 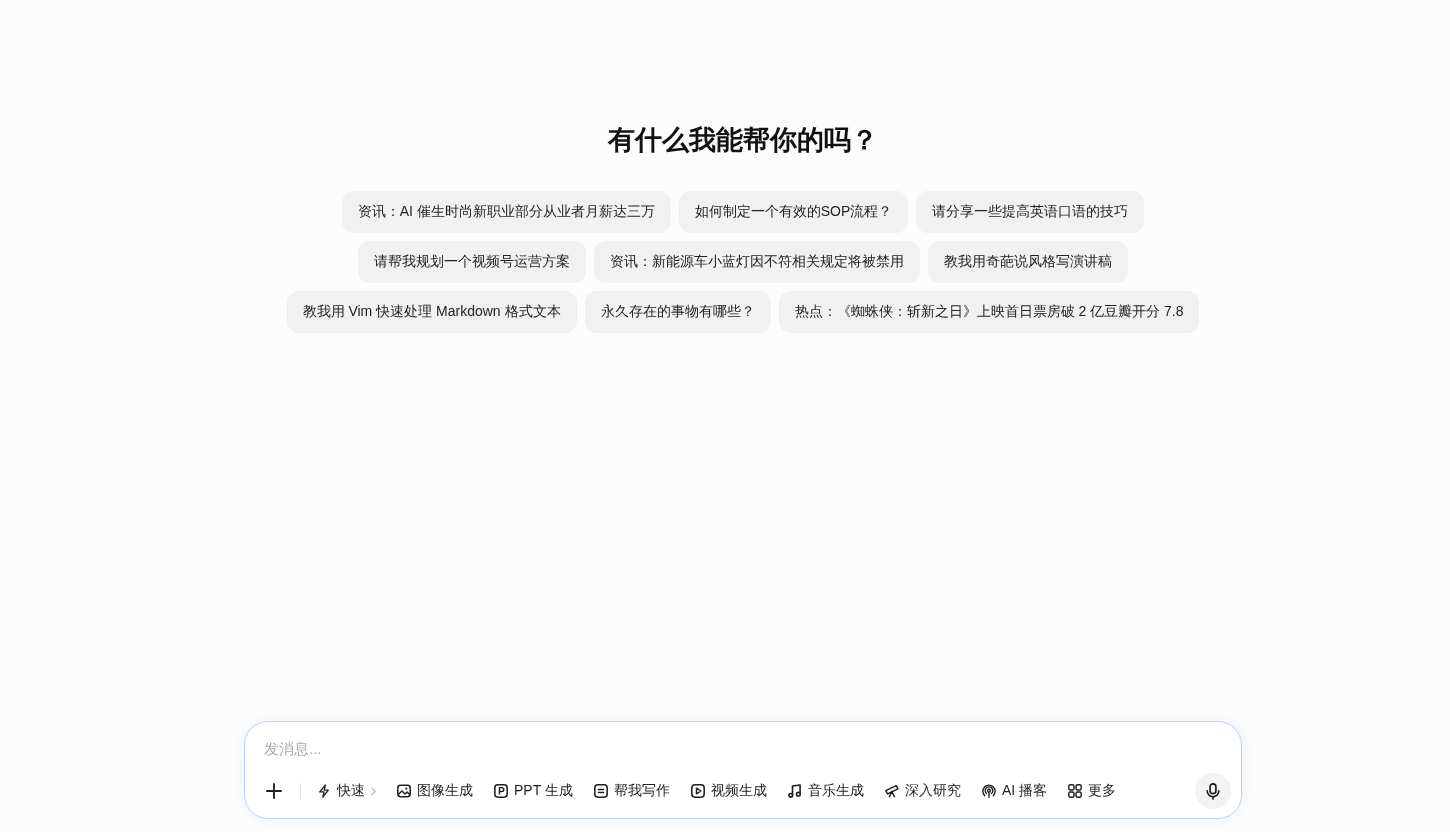 What do you see at coordinates (743, 140) in the screenshot?
I see `page-heading: 有什么我能帮你的吗？` at bounding box center [743, 140].